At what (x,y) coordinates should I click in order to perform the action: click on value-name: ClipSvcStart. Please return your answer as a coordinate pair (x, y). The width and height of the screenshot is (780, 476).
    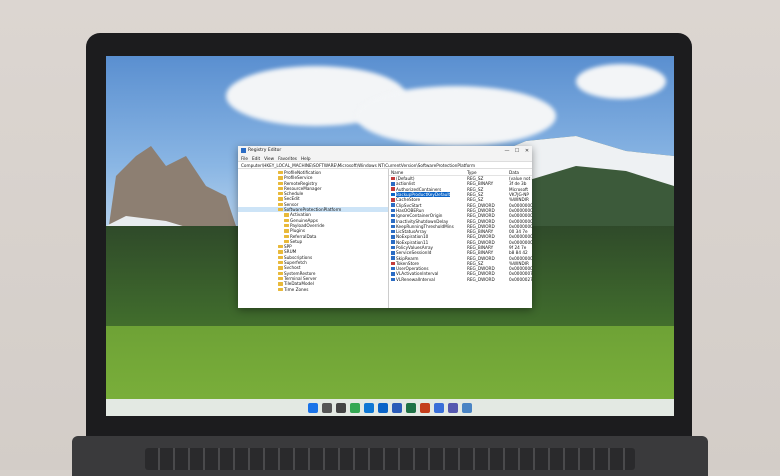
    Looking at the image, I should click on (409, 205).